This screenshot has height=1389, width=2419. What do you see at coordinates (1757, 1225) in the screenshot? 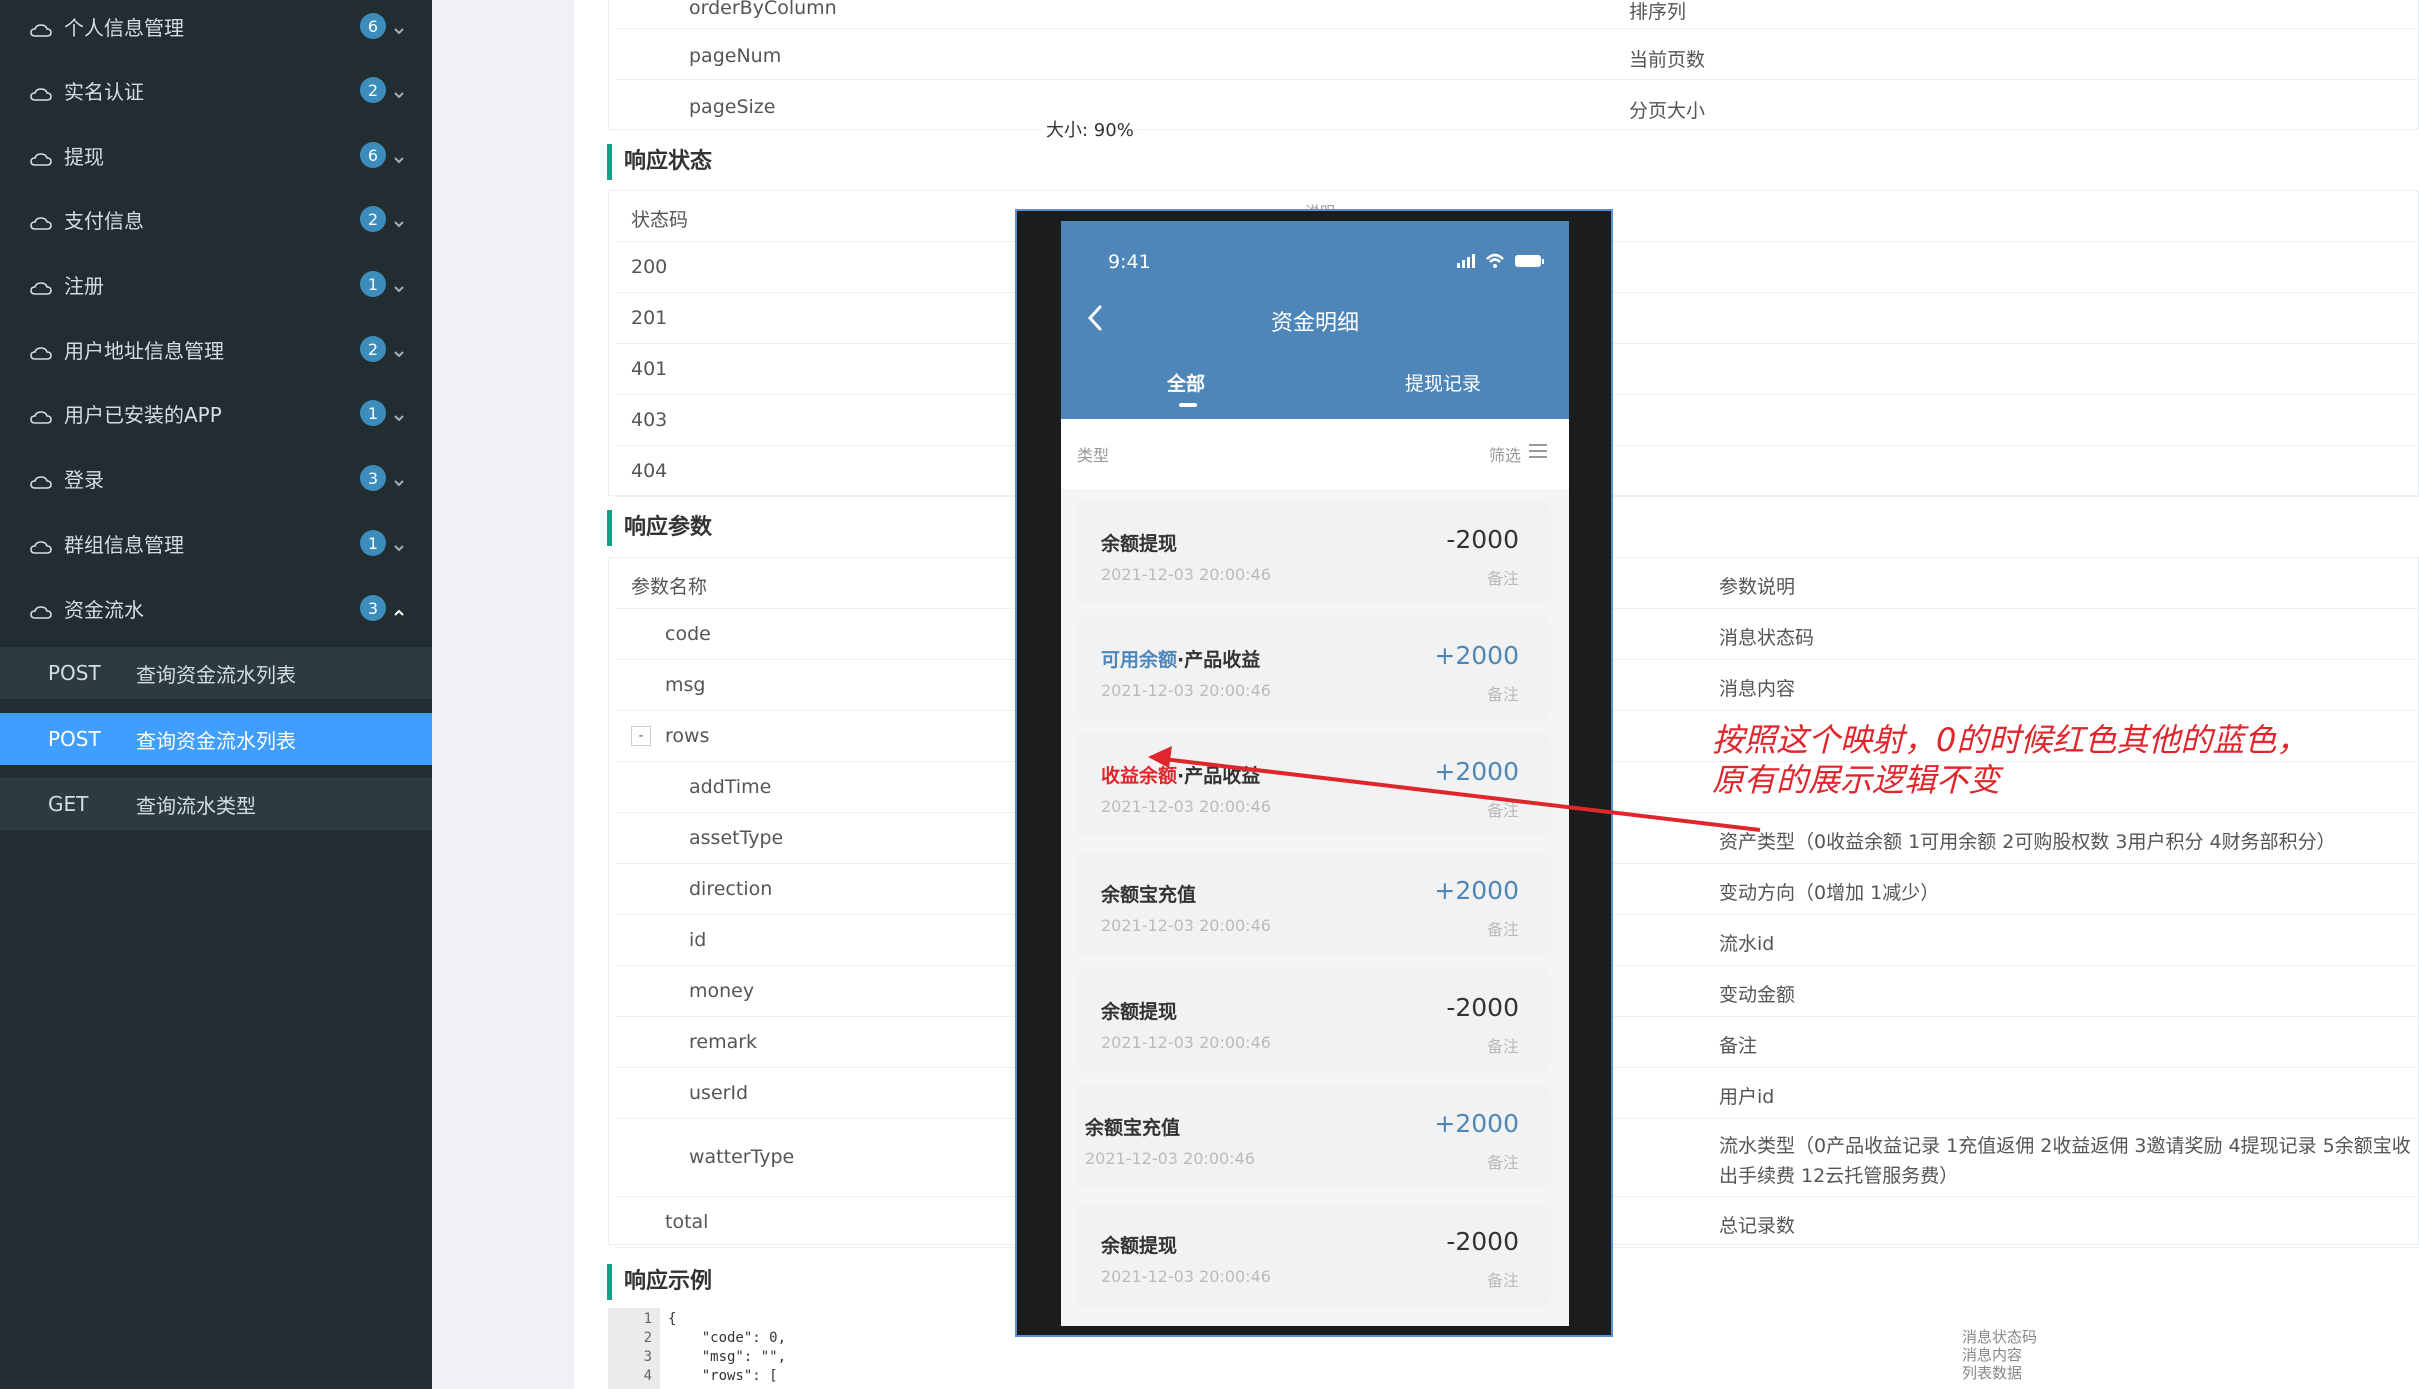
I see `param-desc: 总记录数` at bounding box center [1757, 1225].